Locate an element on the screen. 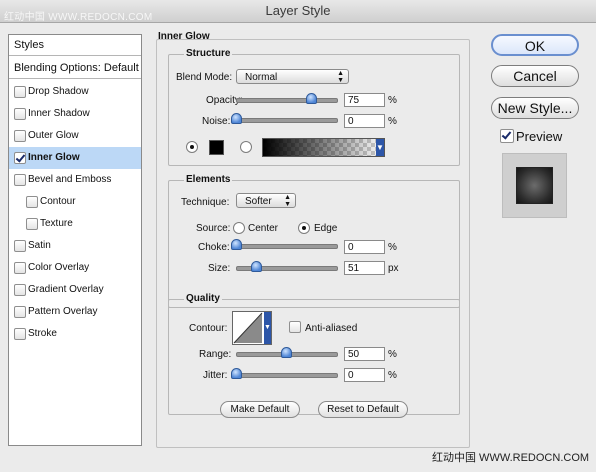 The height and width of the screenshot is (472, 596). noise-unit: % is located at coordinates (392, 121).